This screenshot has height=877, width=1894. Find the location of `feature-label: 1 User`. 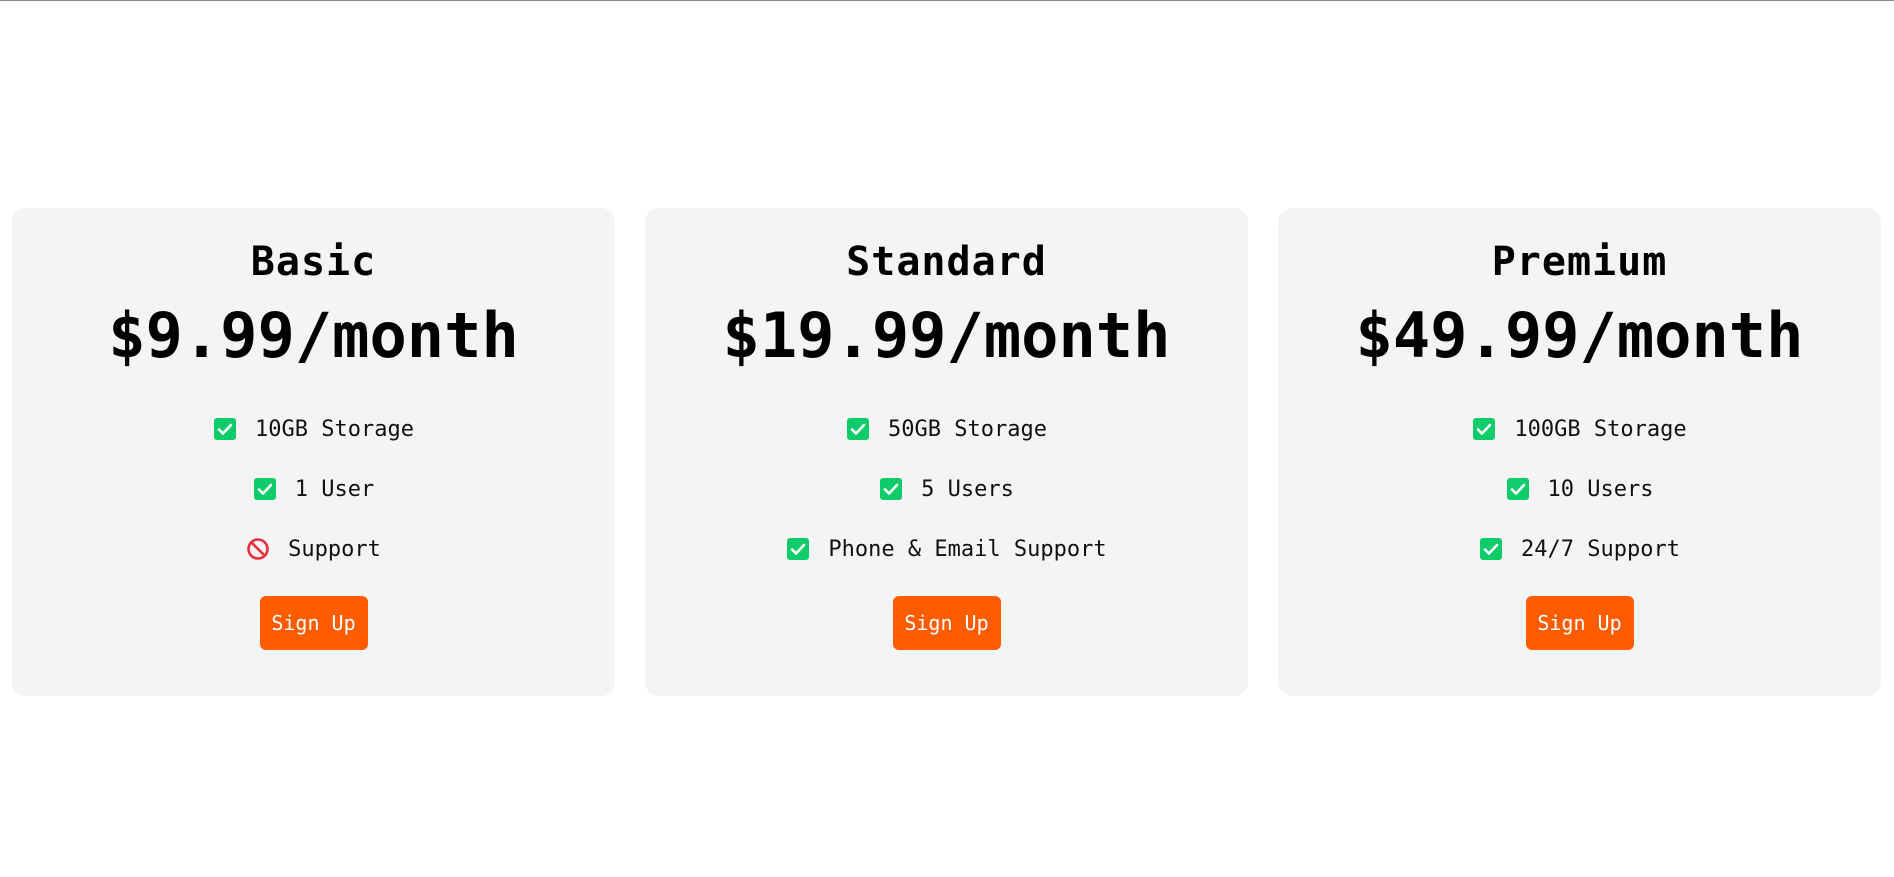

feature-label: 1 User is located at coordinates (334, 489).